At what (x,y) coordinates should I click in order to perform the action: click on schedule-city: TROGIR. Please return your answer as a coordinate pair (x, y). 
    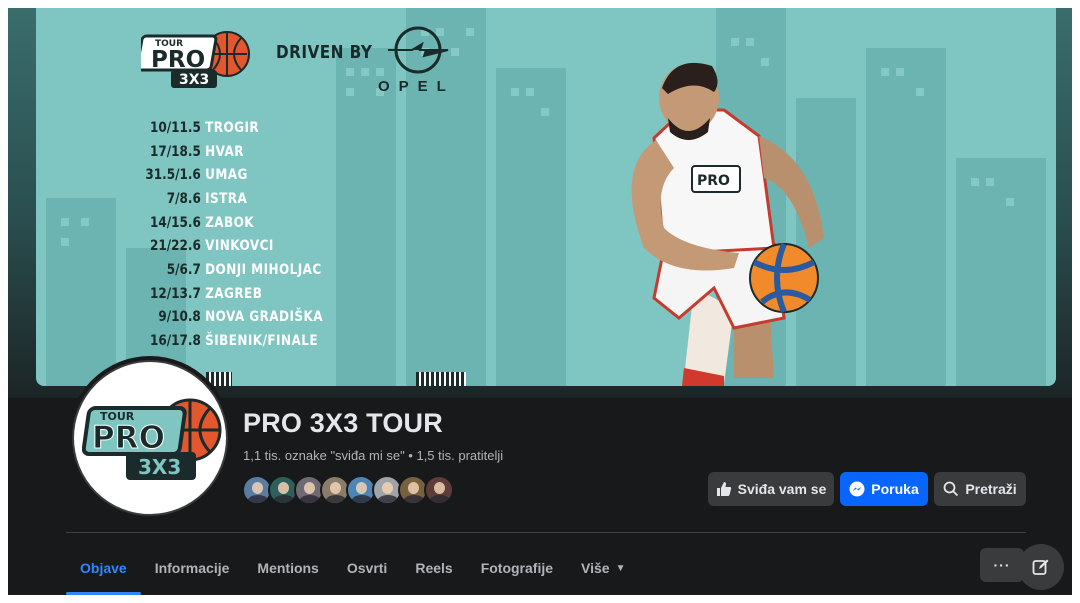
    Looking at the image, I should click on (232, 127).